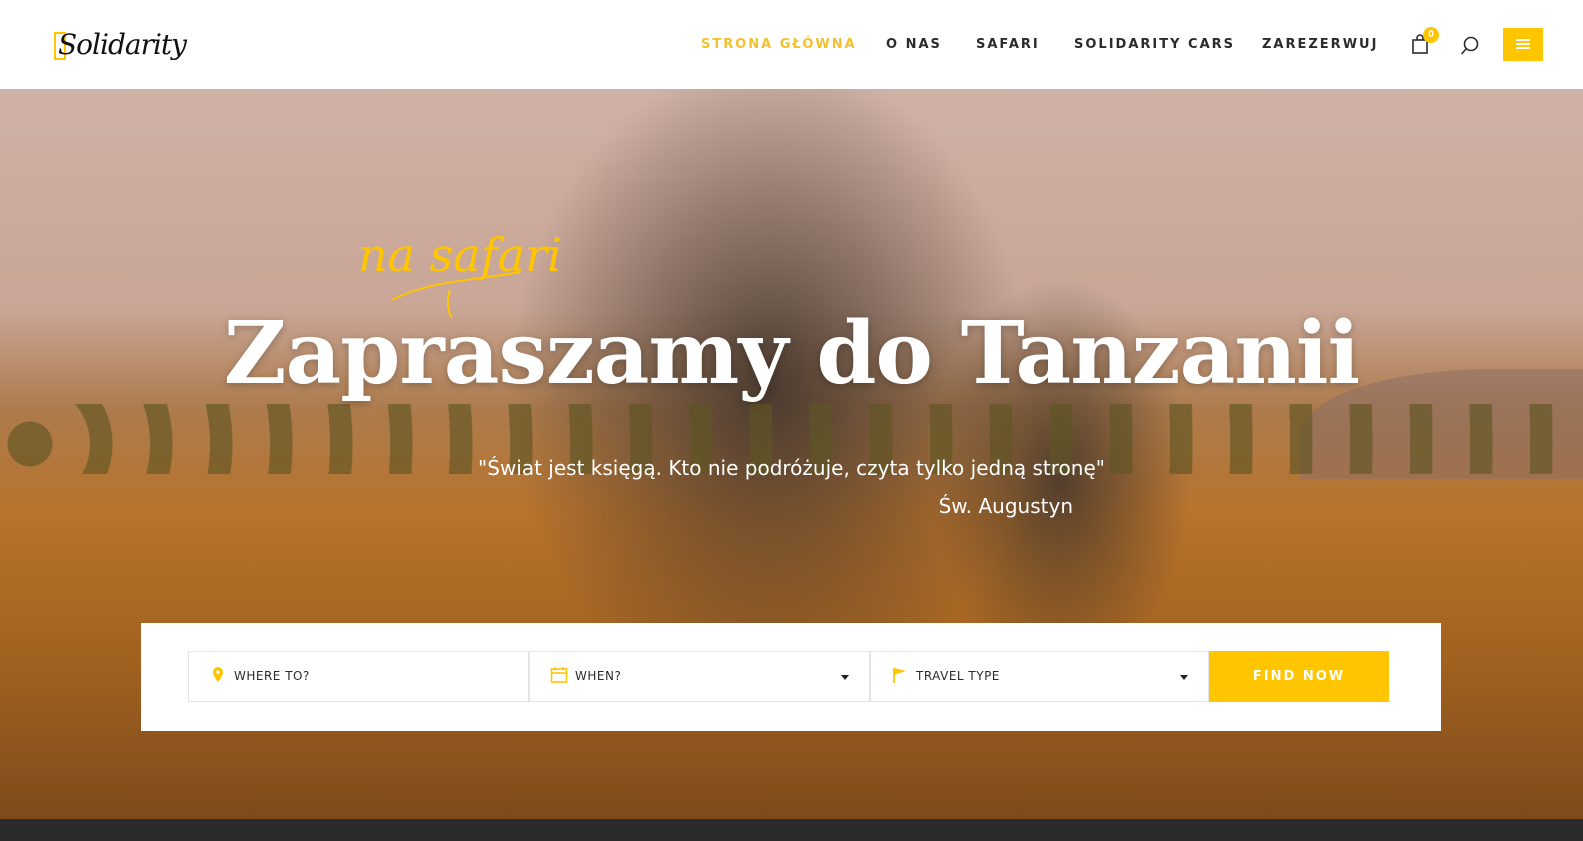 This screenshot has height=841, width=1583. What do you see at coordinates (699, 676) in the screenshot?
I see `when-select: WHEN?` at bounding box center [699, 676].